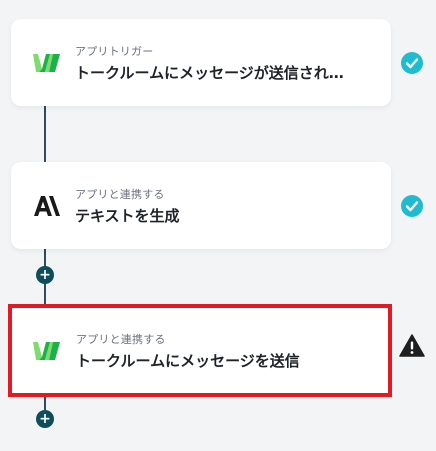  Describe the element at coordinates (412, 346) in the screenshot. I see `warning-icon` at that location.